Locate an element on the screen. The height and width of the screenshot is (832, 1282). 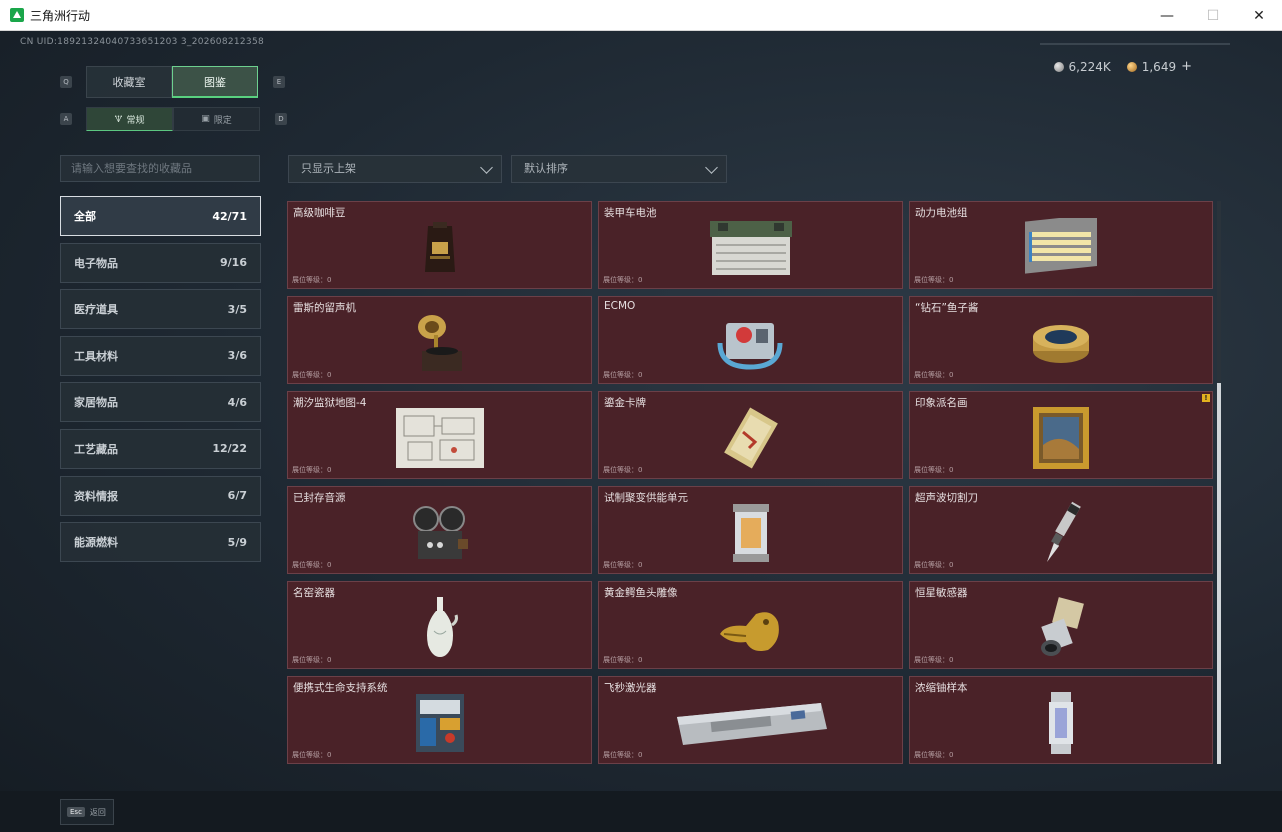
minimize-button: — is located at coordinates (1167, 15).